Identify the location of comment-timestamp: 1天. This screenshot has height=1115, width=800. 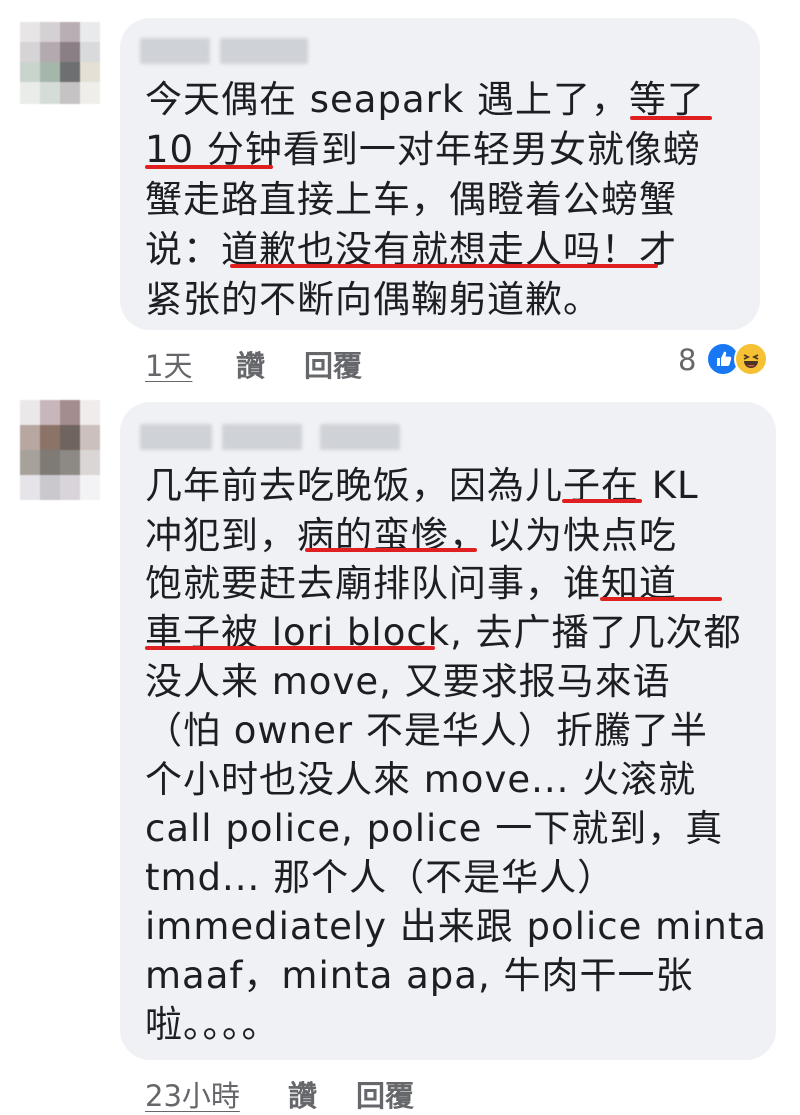
(168, 364).